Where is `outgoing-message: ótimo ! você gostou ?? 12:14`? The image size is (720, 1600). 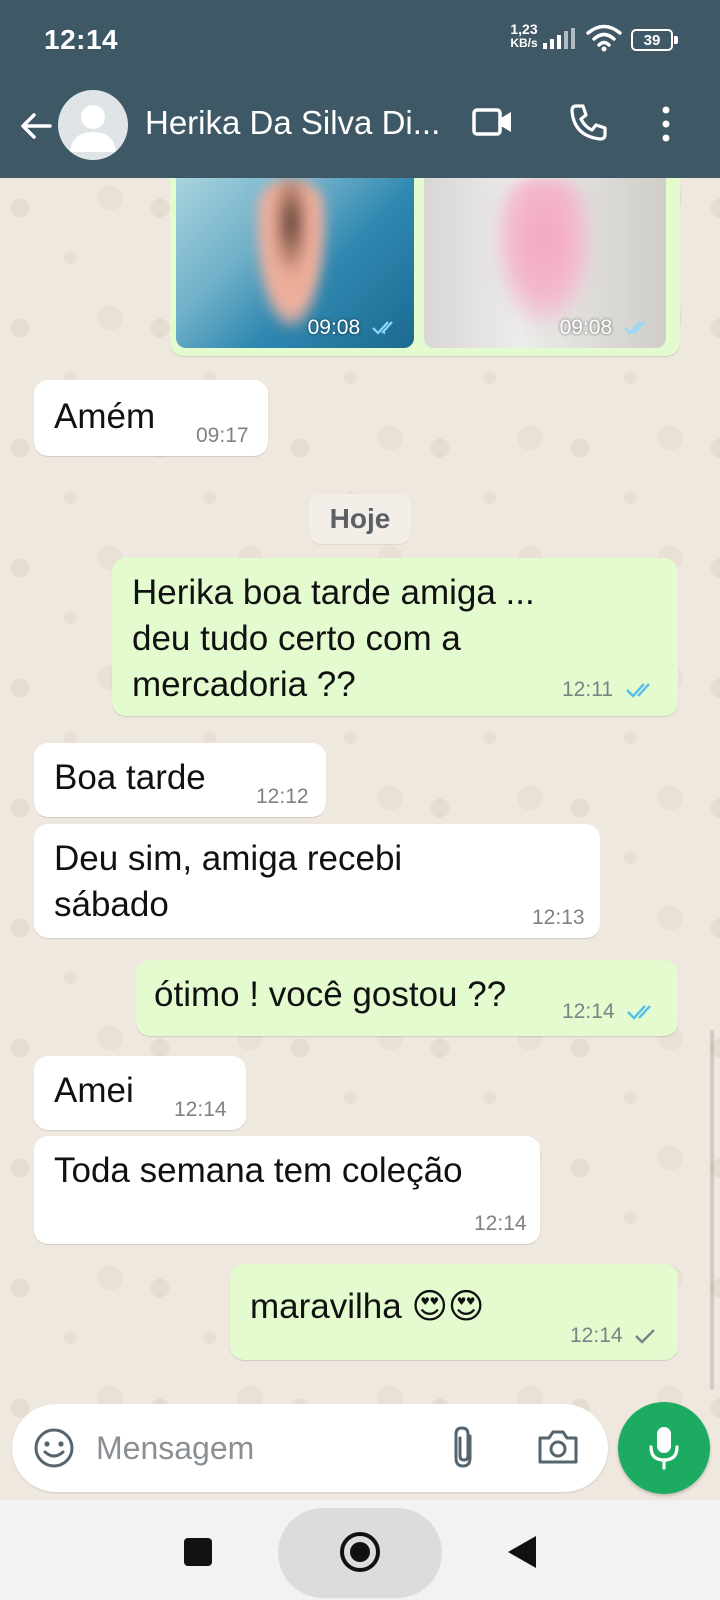
outgoing-message: ótimo ! você gostou ?? 12:14 is located at coordinates (407, 998).